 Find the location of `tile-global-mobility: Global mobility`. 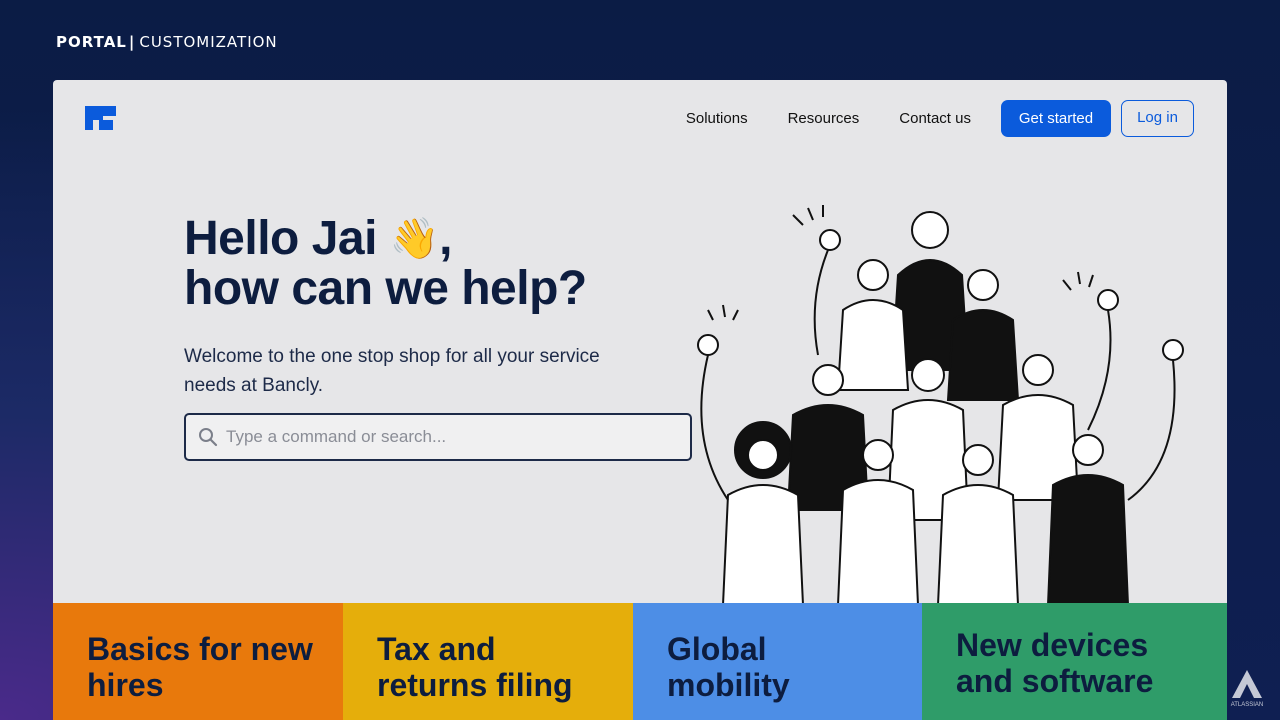

tile-global-mobility: Global mobility is located at coordinates (777, 661).